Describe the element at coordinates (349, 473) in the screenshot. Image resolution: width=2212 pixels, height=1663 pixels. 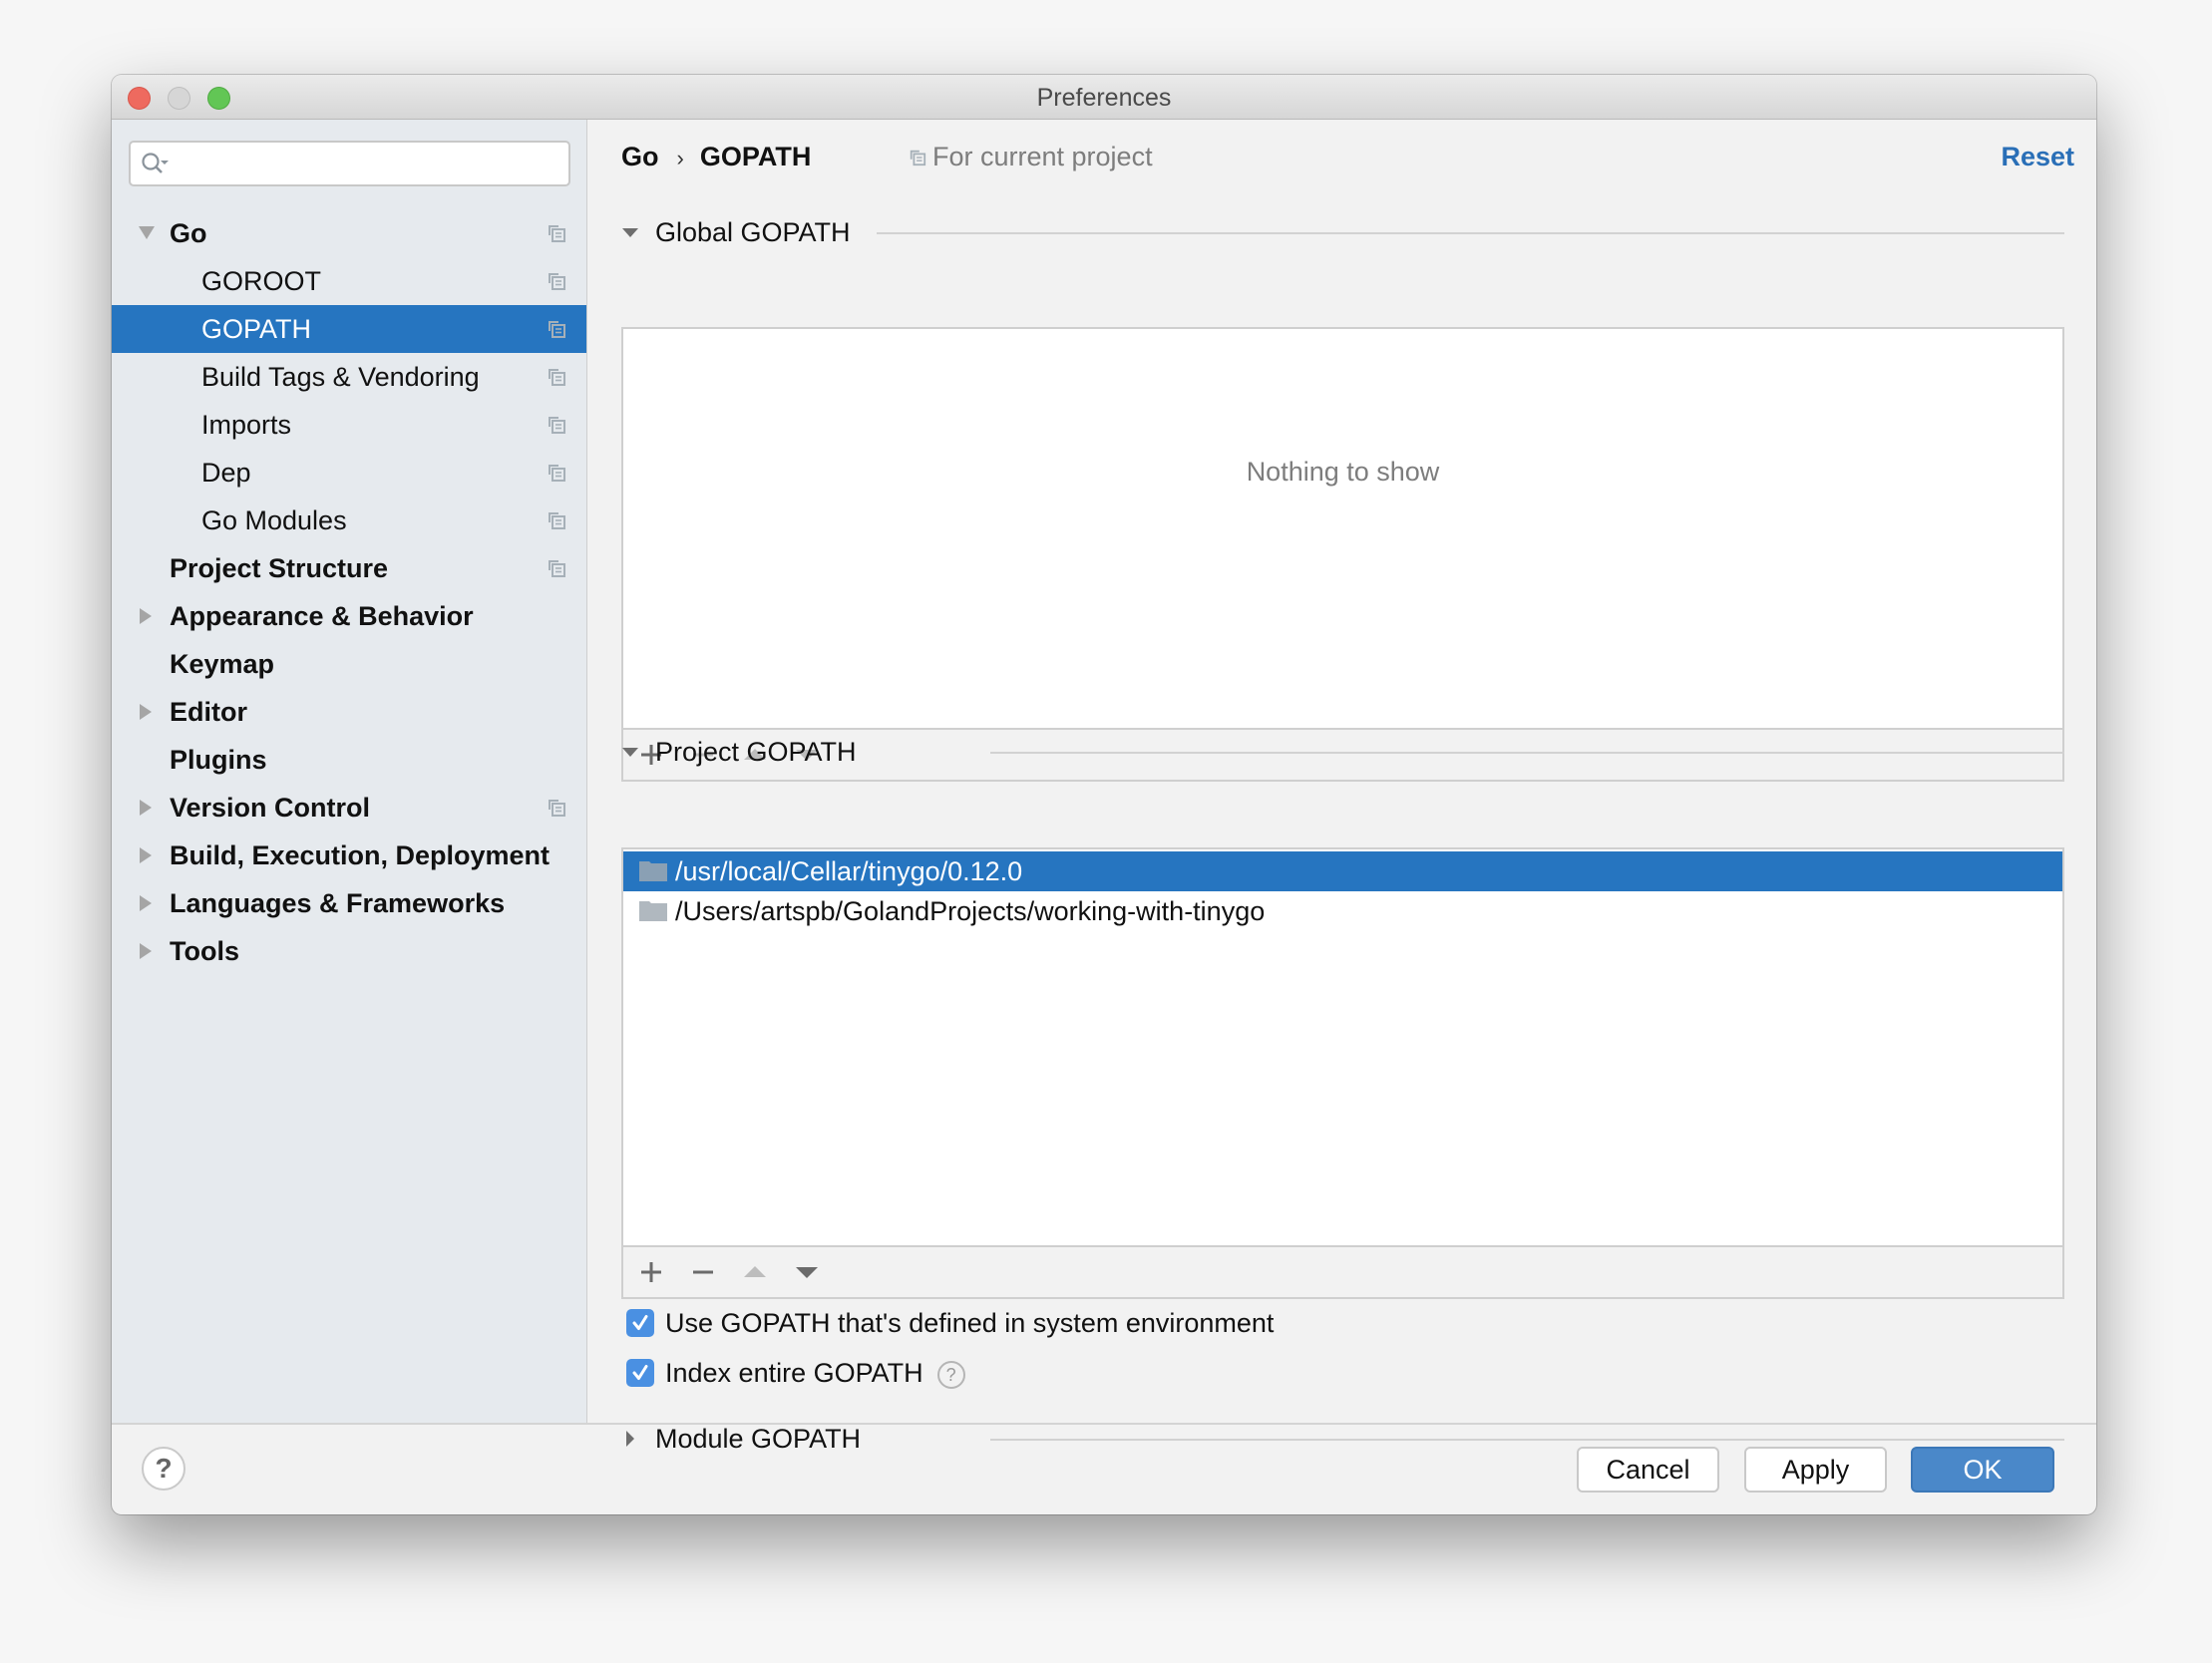
I see `sidebar-item-dep: Dep` at that location.